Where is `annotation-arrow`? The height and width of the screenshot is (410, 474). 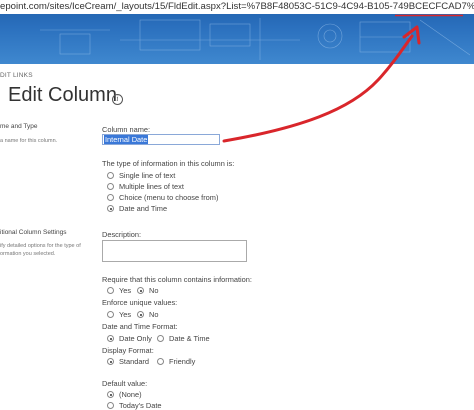
annotation-arrow is located at coordinates (318, 88).